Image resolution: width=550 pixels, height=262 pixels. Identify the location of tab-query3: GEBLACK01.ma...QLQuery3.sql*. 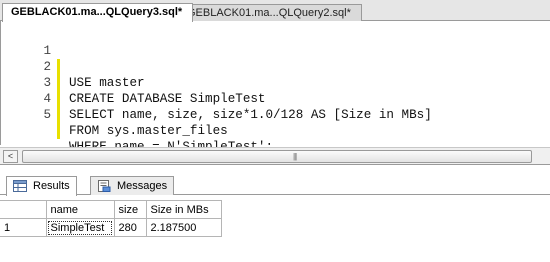
(98, 12).